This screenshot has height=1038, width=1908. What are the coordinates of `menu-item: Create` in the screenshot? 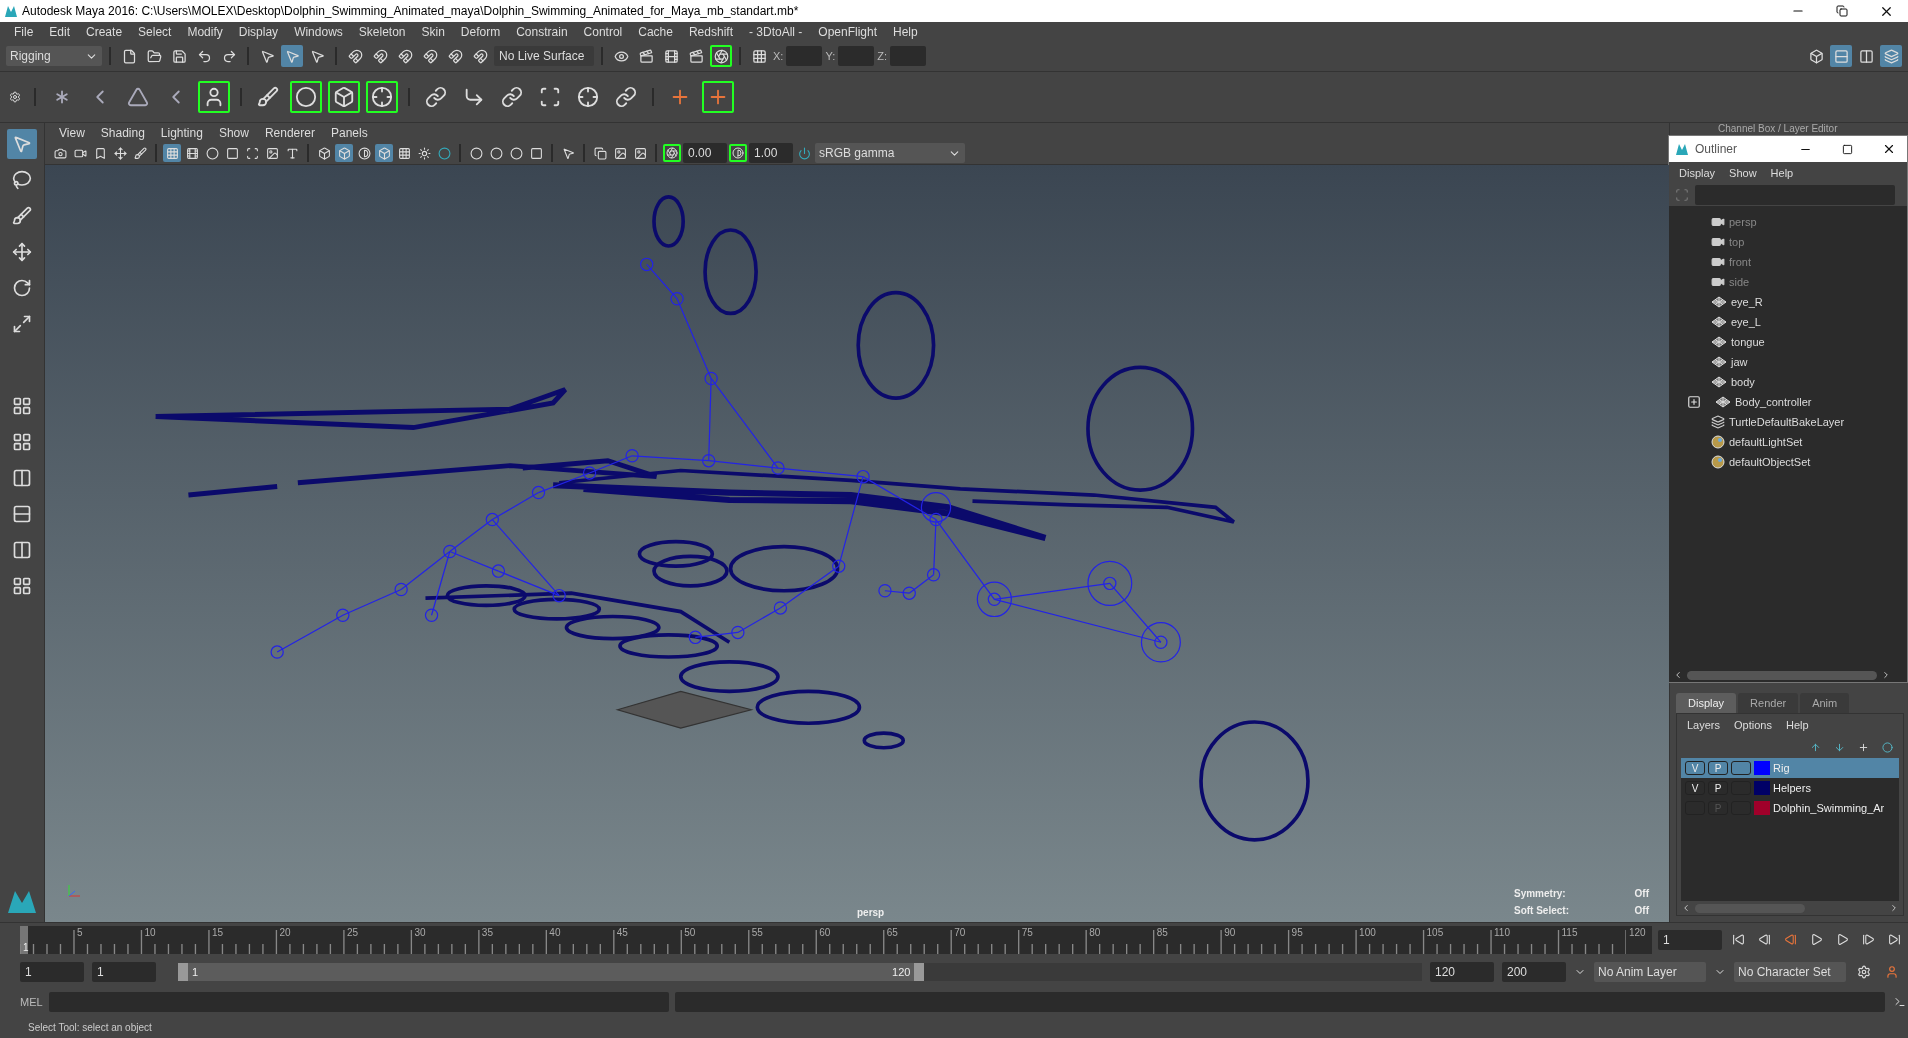 It's located at (104, 31).